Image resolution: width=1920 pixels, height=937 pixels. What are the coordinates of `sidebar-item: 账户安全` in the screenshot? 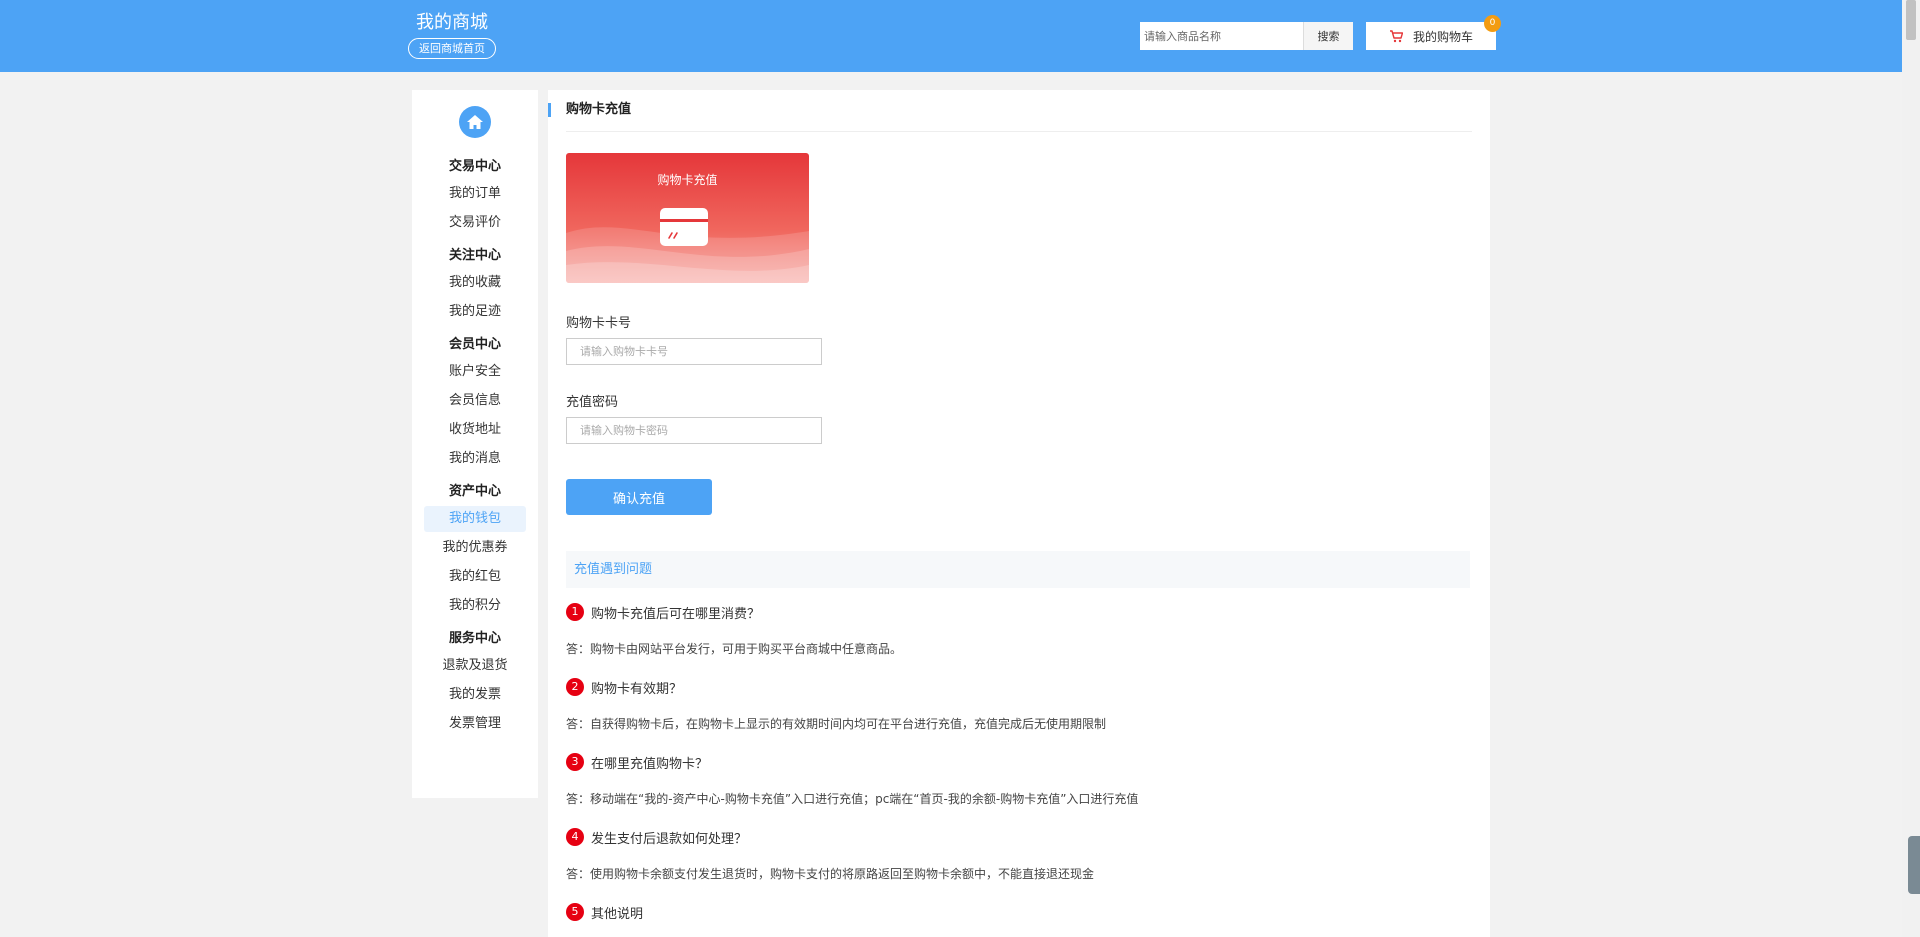 It's located at (475, 372).